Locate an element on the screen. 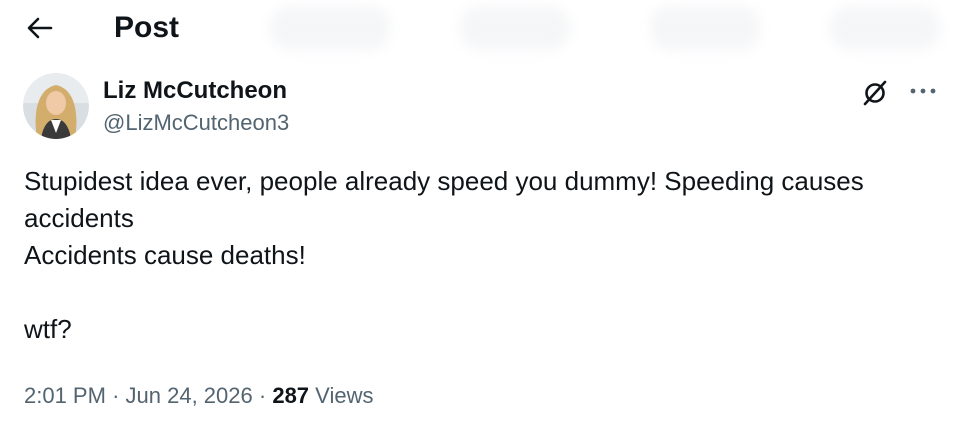  more-horizontal-icon is located at coordinates (923, 91).